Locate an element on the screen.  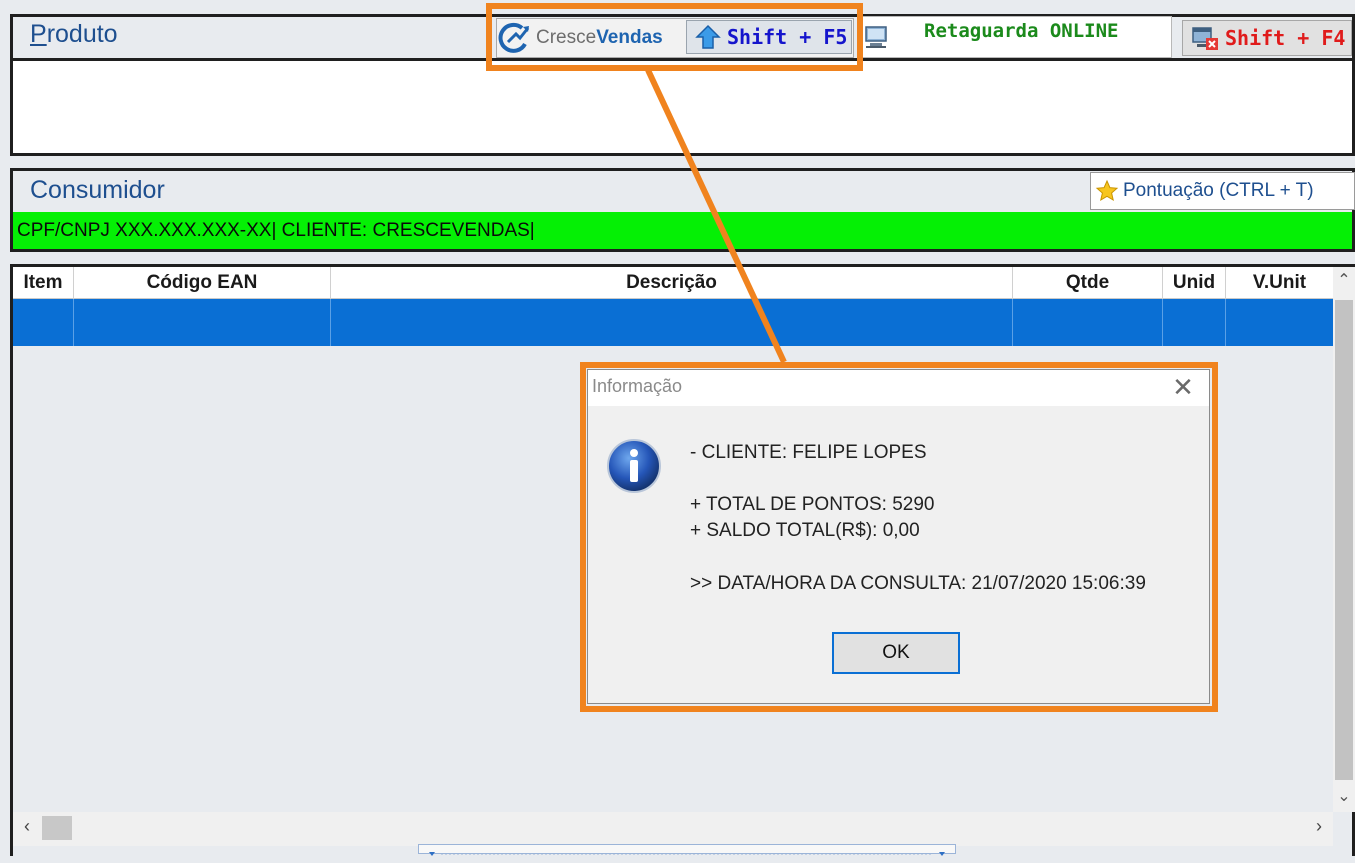
pontuacao-button: Pontuação (CTRL + T) is located at coordinates (1222, 191).